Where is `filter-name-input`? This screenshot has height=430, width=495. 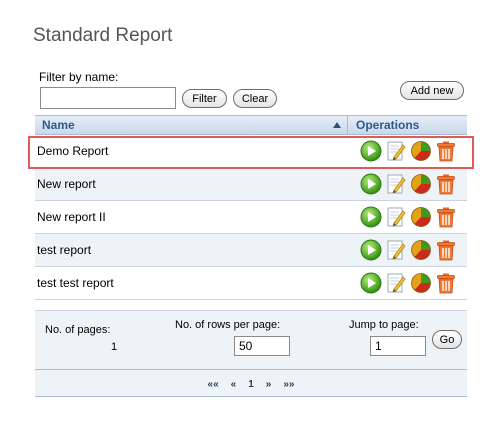
filter-name-input is located at coordinates (108, 98).